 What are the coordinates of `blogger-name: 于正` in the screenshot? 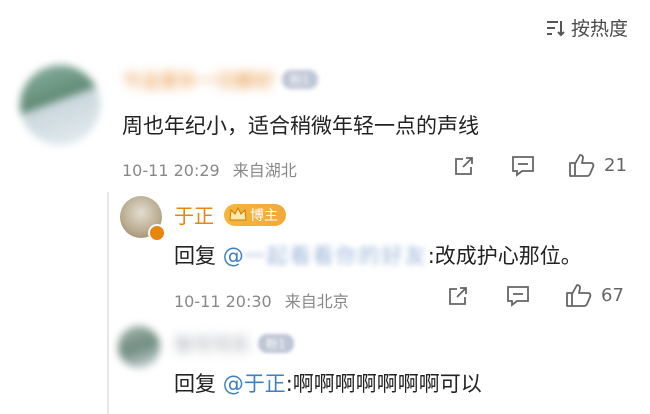 It's located at (194, 214).